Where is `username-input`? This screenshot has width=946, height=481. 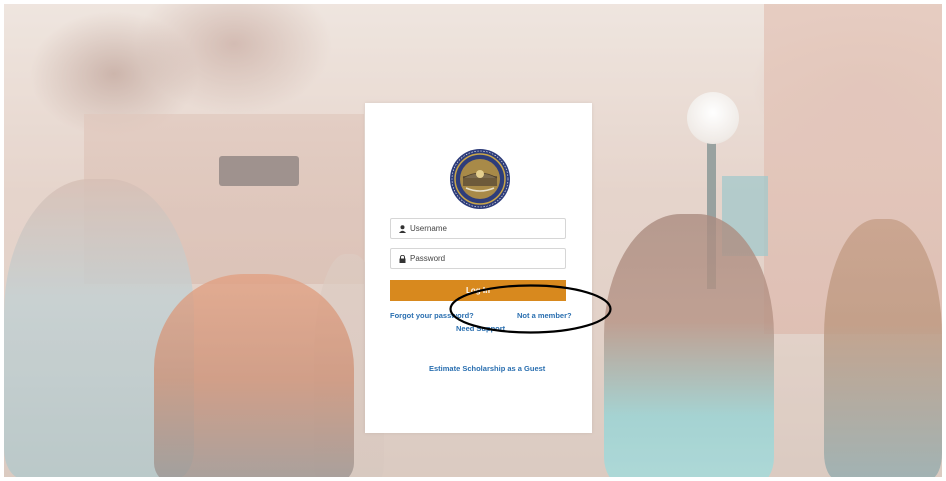 username-input is located at coordinates (485, 228).